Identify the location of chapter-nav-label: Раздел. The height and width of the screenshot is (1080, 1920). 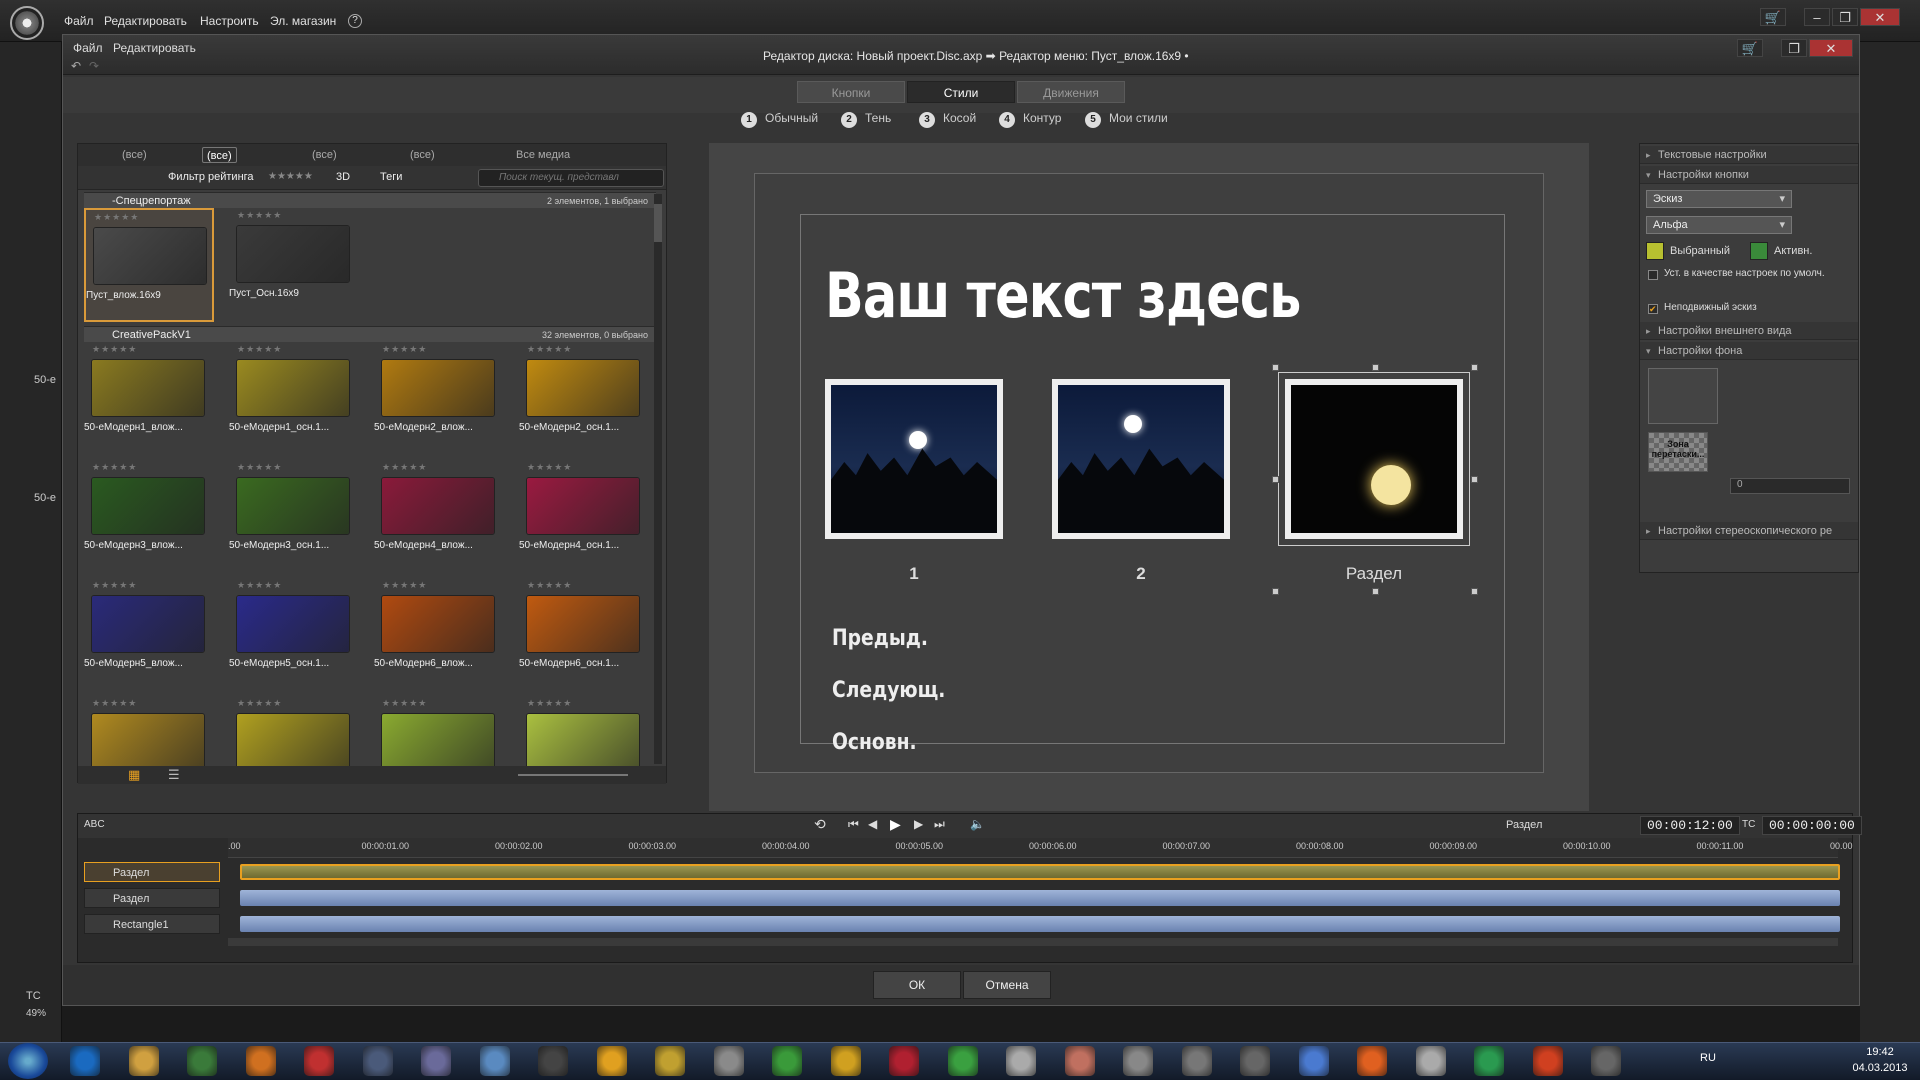
(1524, 825).